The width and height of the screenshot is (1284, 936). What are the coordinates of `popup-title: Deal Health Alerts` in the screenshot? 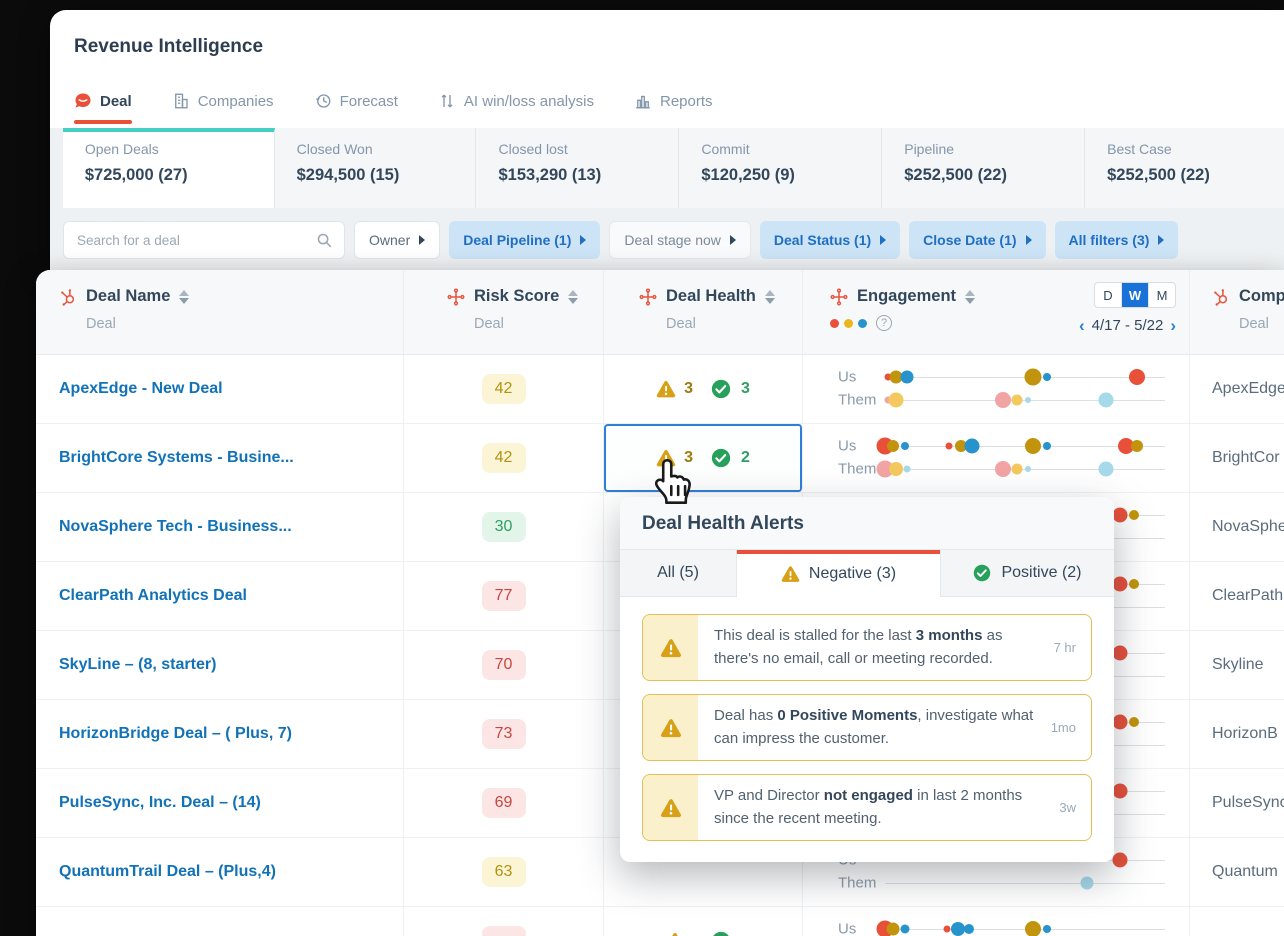 It's located at (723, 523).